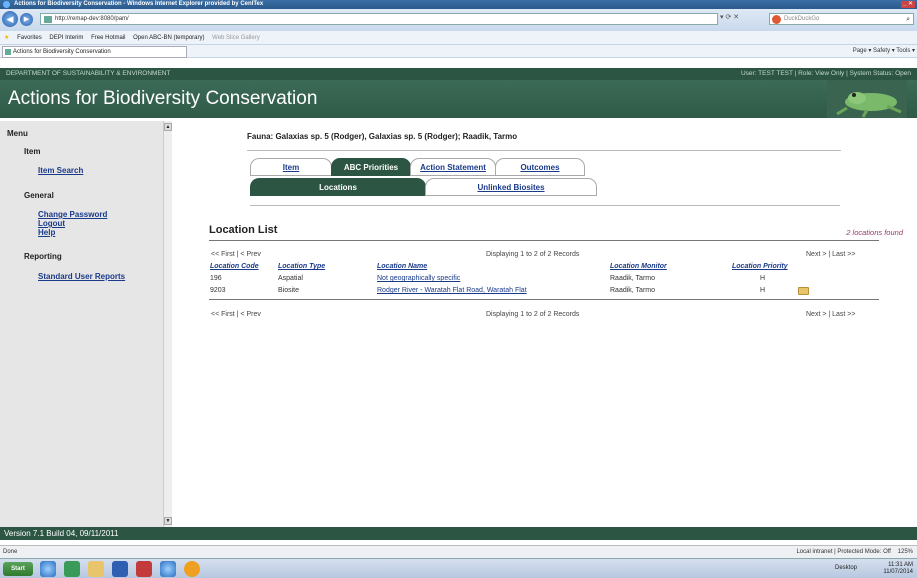 This screenshot has width=917, height=578. Describe the element at coordinates (108, 38) in the screenshot. I see `fav-hotmail: Free Hotmail` at that location.